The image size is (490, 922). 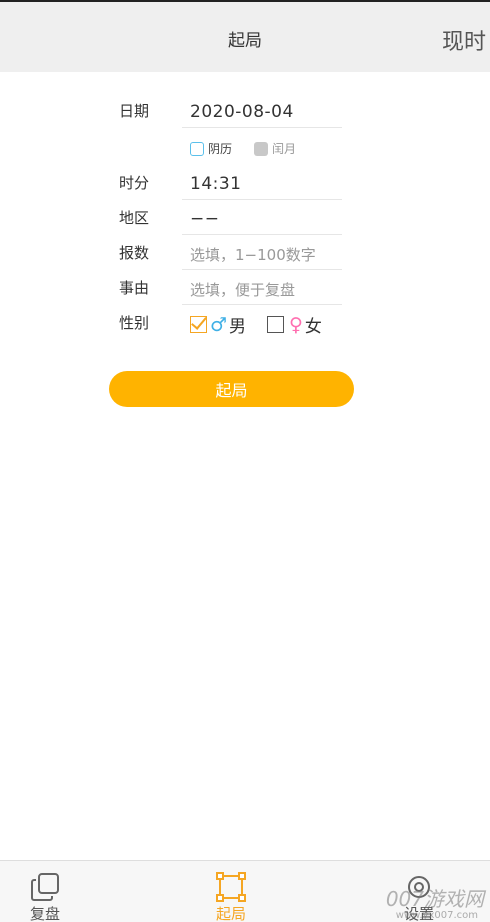 I want to click on lunar-label: 阴历, so click(x=220, y=149).